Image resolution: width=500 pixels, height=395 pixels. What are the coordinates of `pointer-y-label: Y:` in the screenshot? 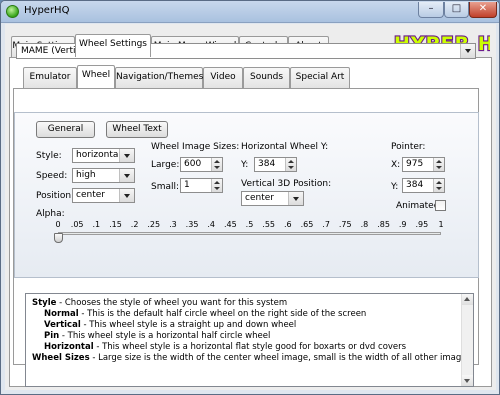 It's located at (395, 187).